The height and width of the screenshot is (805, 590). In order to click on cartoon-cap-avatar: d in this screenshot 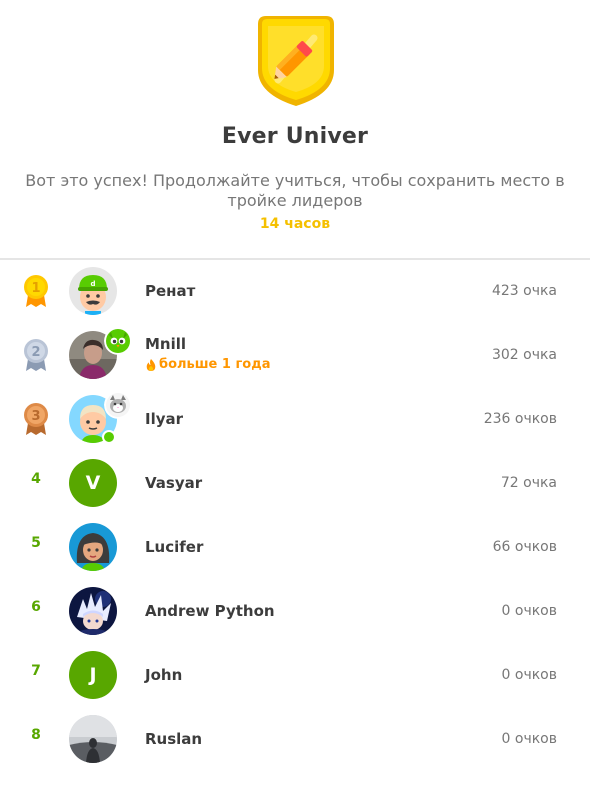, I will do `click(93, 291)`.